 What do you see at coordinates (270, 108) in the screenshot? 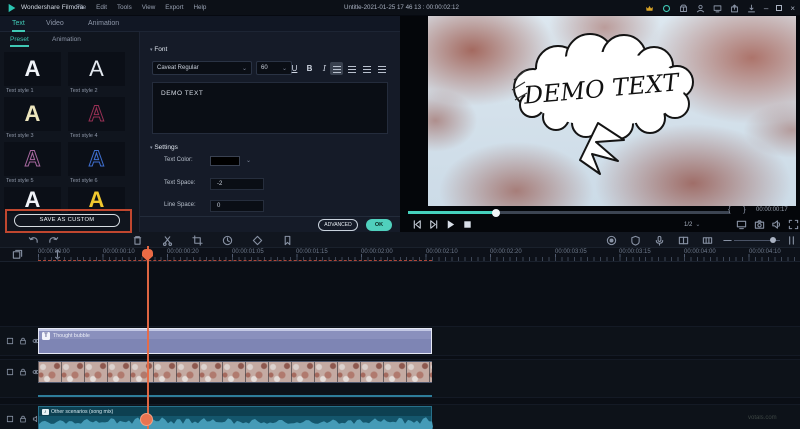
I see `text-content-input: DEMO TEXT` at bounding box center [270, 108].